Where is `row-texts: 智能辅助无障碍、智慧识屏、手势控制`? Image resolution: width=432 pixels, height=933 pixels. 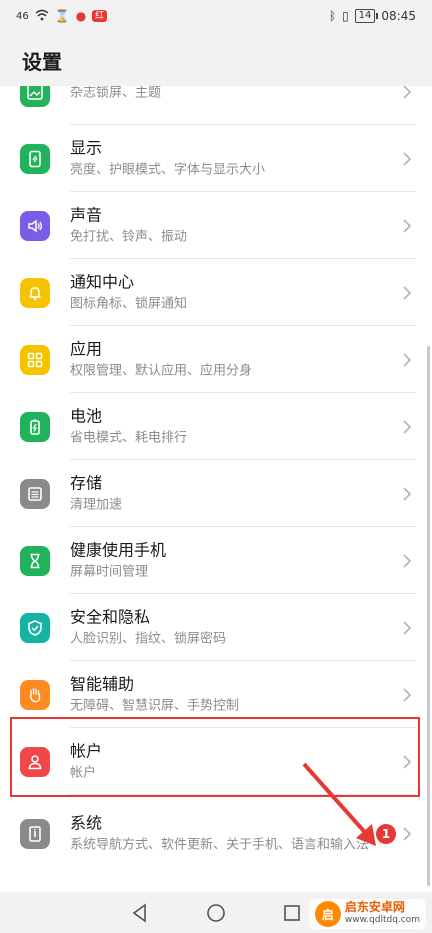 row-texts: 智能辅助无障碍、智慧识屏、手势控制 is located at coordinates (224, 694).